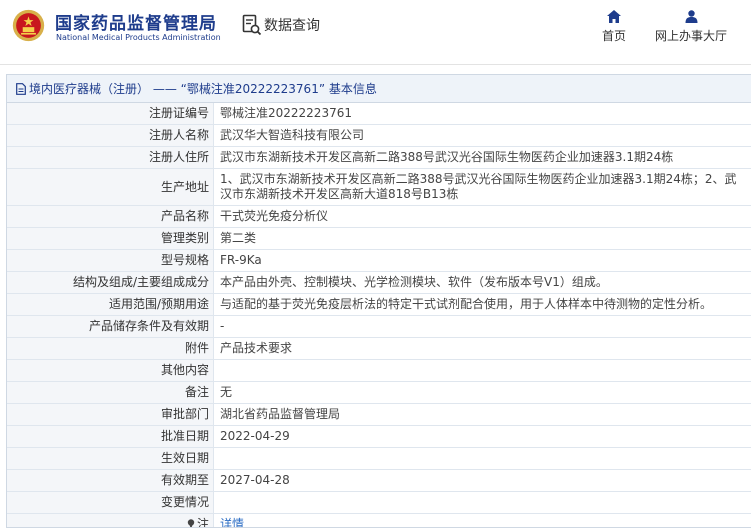 The height and width of the screenshot is (528, 751). What do you see at coordinates (482, 260) in the screenshot?
I see `field-value: FR-9Ka` at bounding box center [482, 260].